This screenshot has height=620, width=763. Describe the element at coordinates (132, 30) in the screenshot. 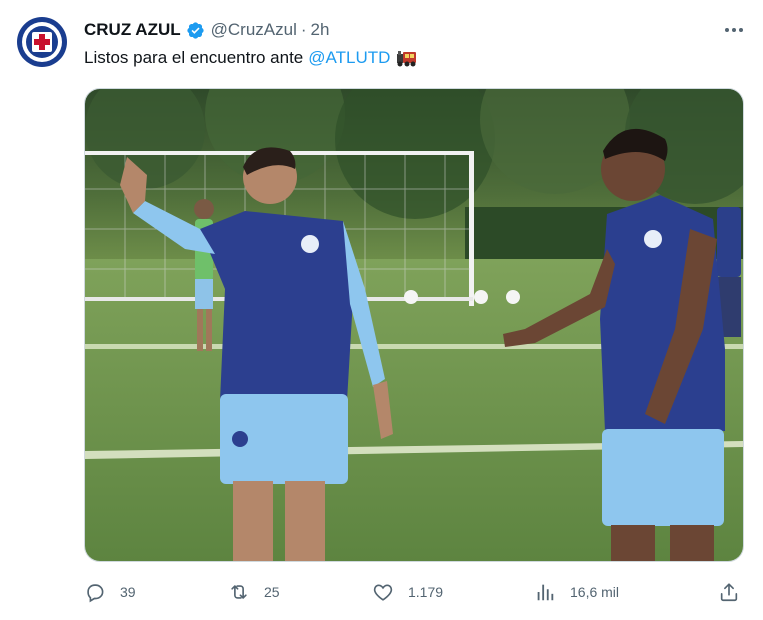

I see `account-name: CRUZ AZUL` at that location.